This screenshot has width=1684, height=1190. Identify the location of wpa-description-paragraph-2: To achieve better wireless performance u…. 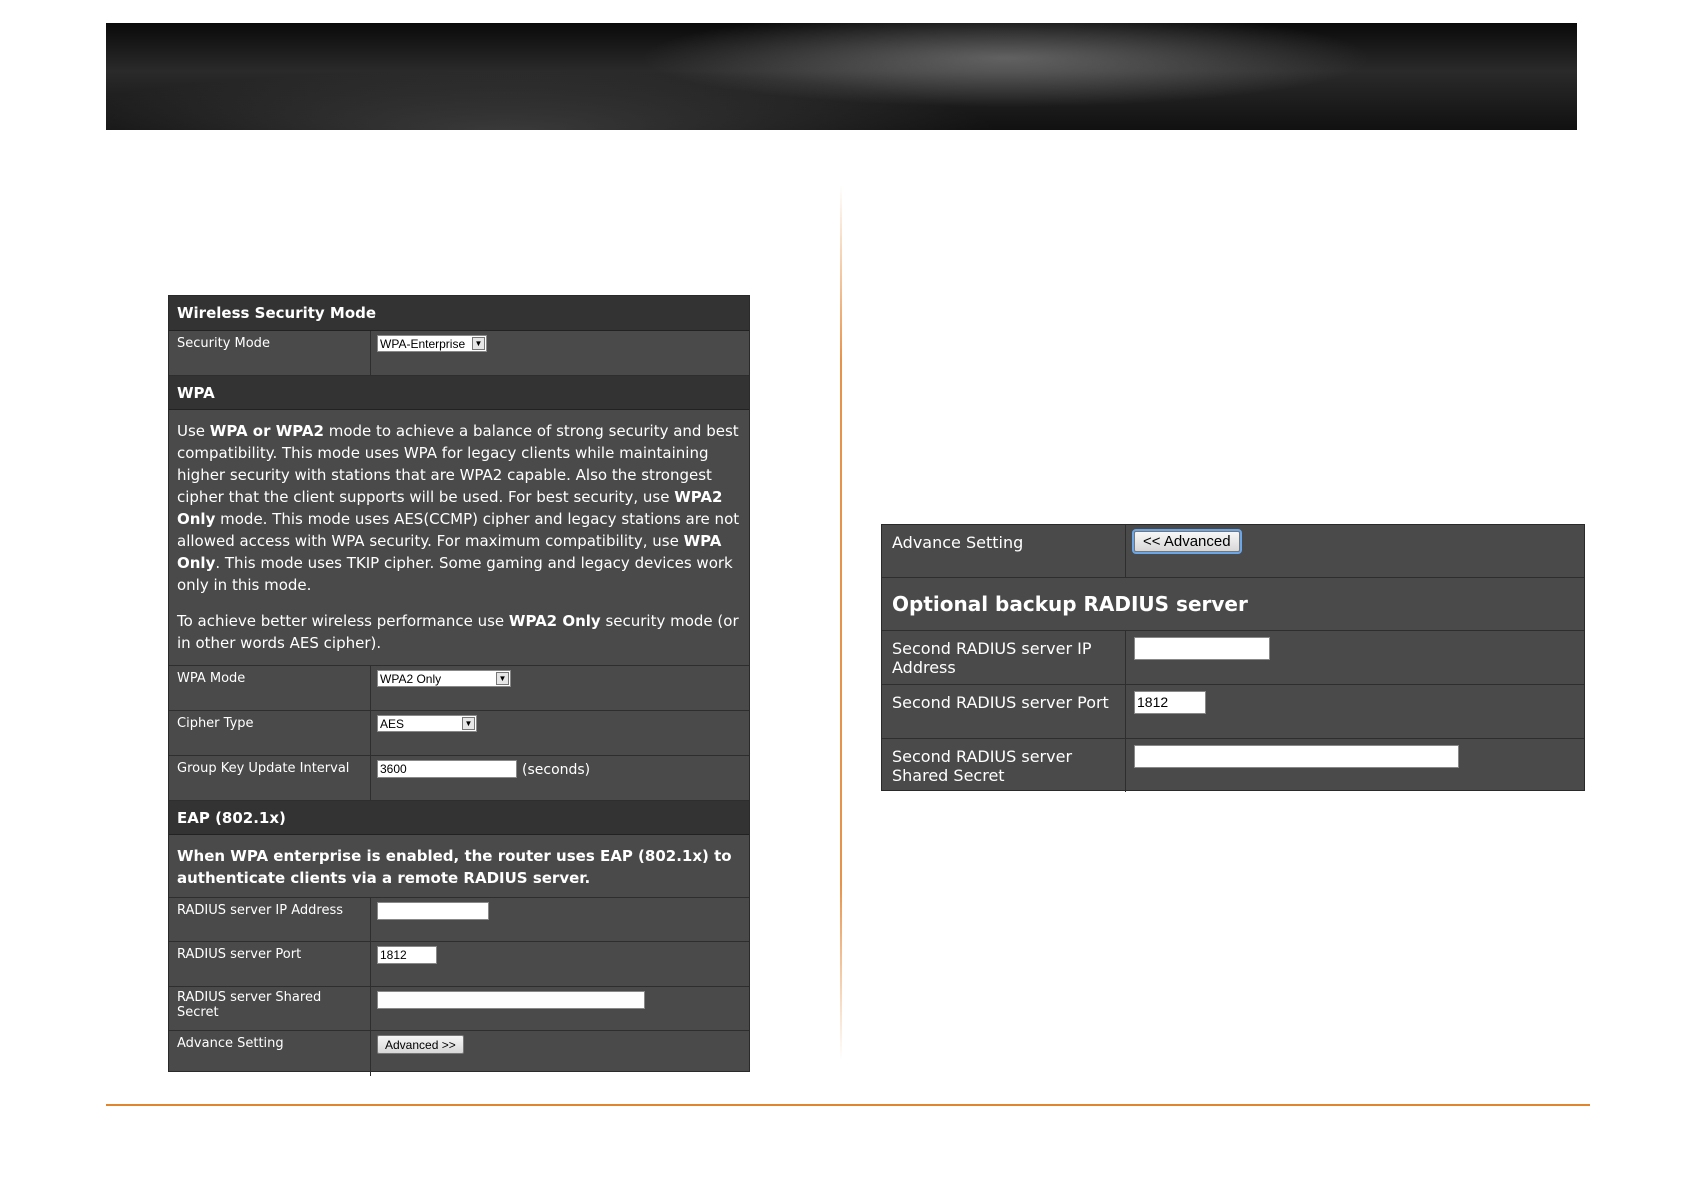
(458, 632).